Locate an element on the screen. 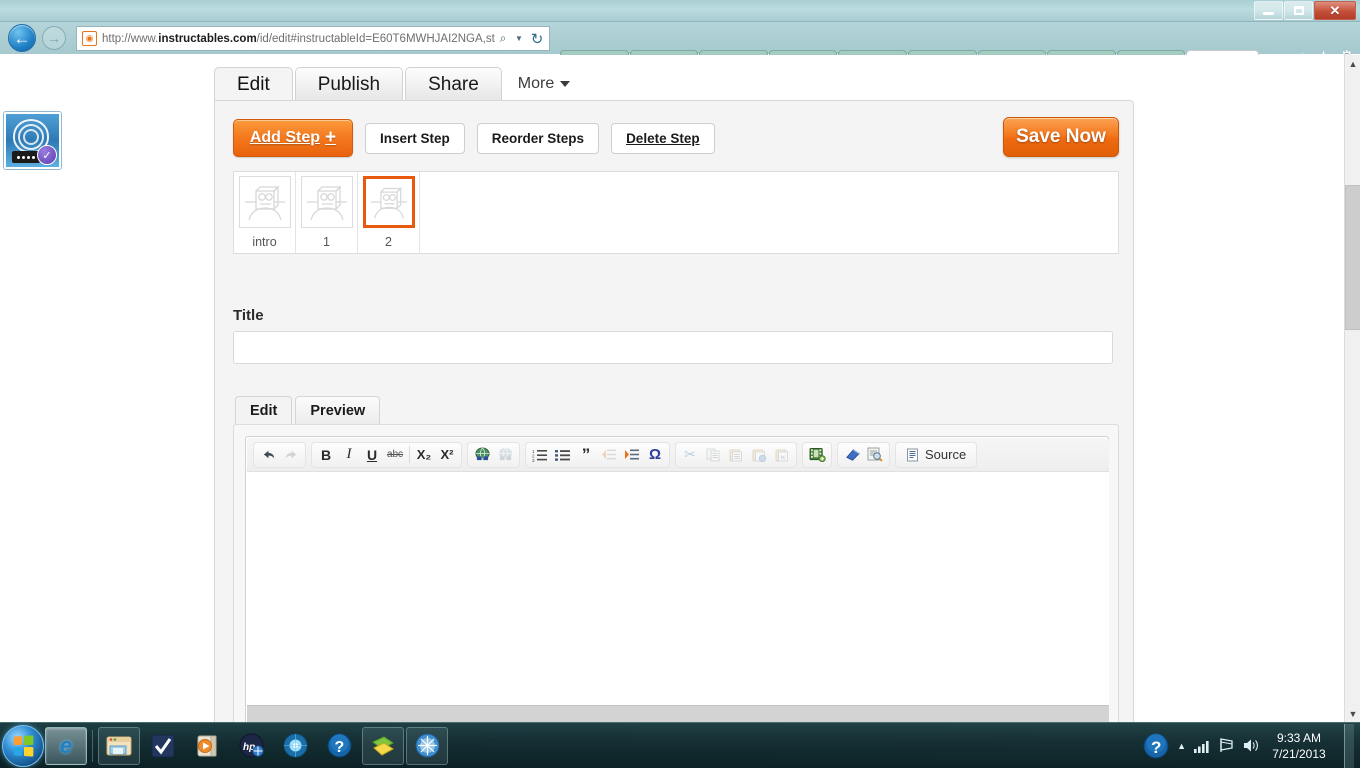  page-scrollbar: ▲ ▼ is located at coordinates (1352, 388).